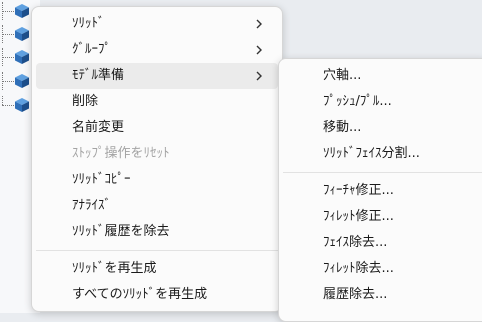 This screenshot has height=322, width=482. What do you see at coordinates (157, 102) in the screenshot?
I see `menu-item-delete: 削除` at bounding box center [157, 102].